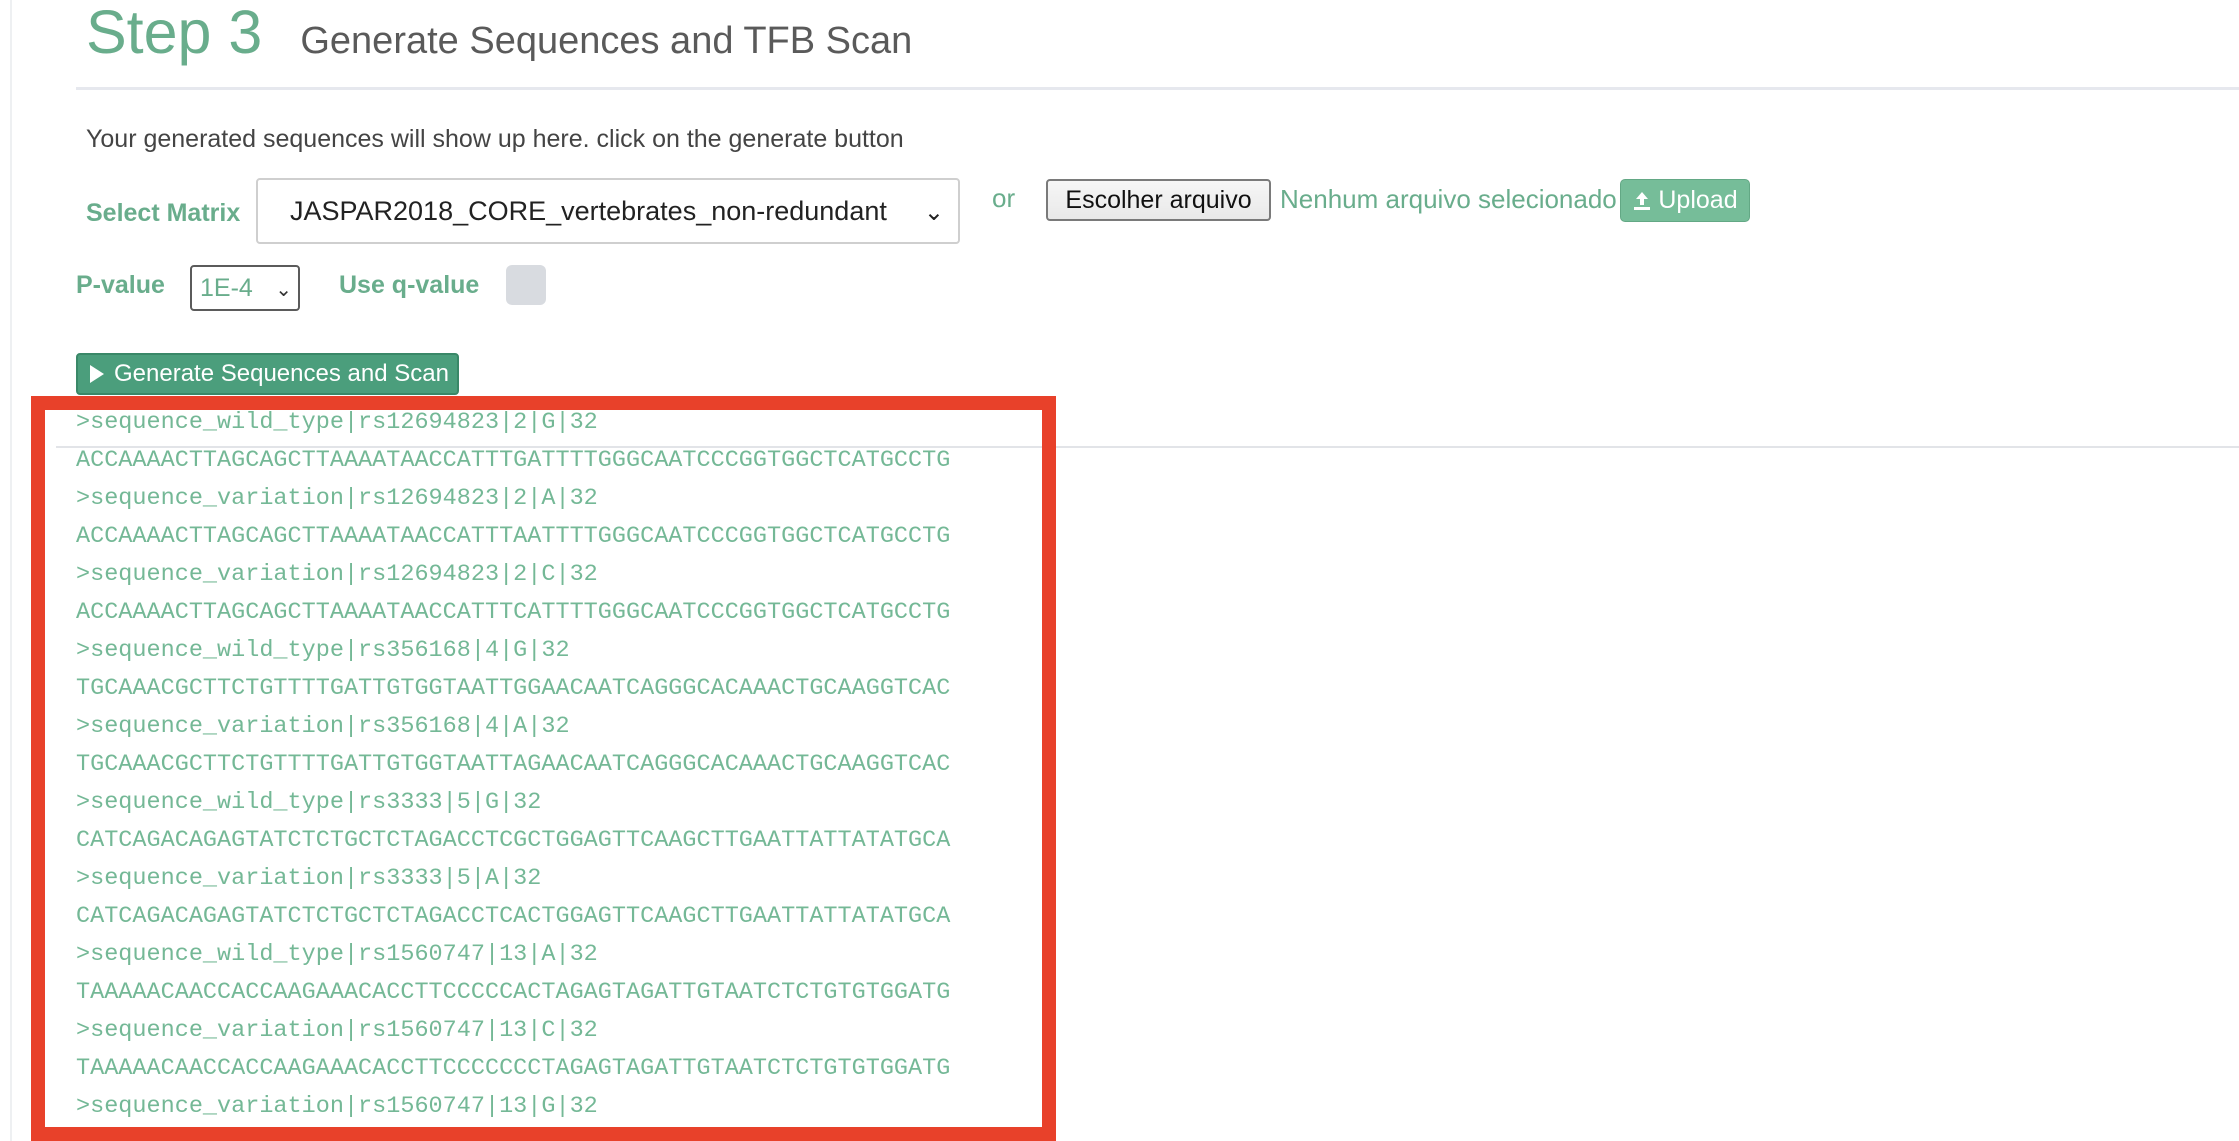 This screenshot has height=1141, width=2239. I want to click on upload-button: Upload, so click(1685, 200).